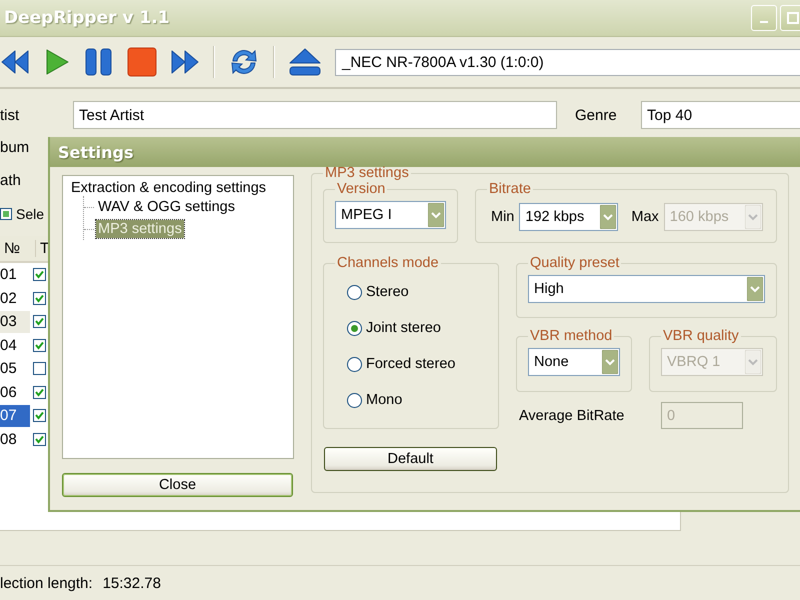 The width and height of the screenshot is (800, 600). What do you see at coordinates (571, 336) in the screenshot?
I see `group-title: VBR method` at bounding box center [571, 336].